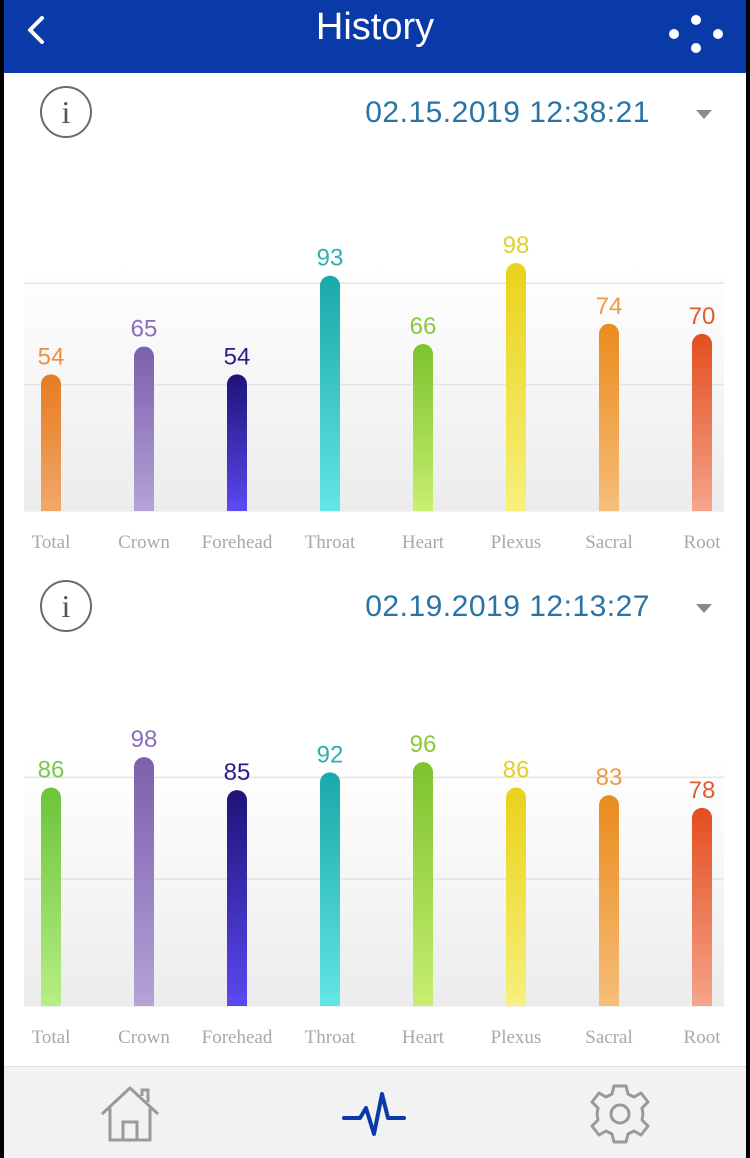 This screenshot has width=750, height=1158. I want to click on value-label: 65, so click(144, 329).